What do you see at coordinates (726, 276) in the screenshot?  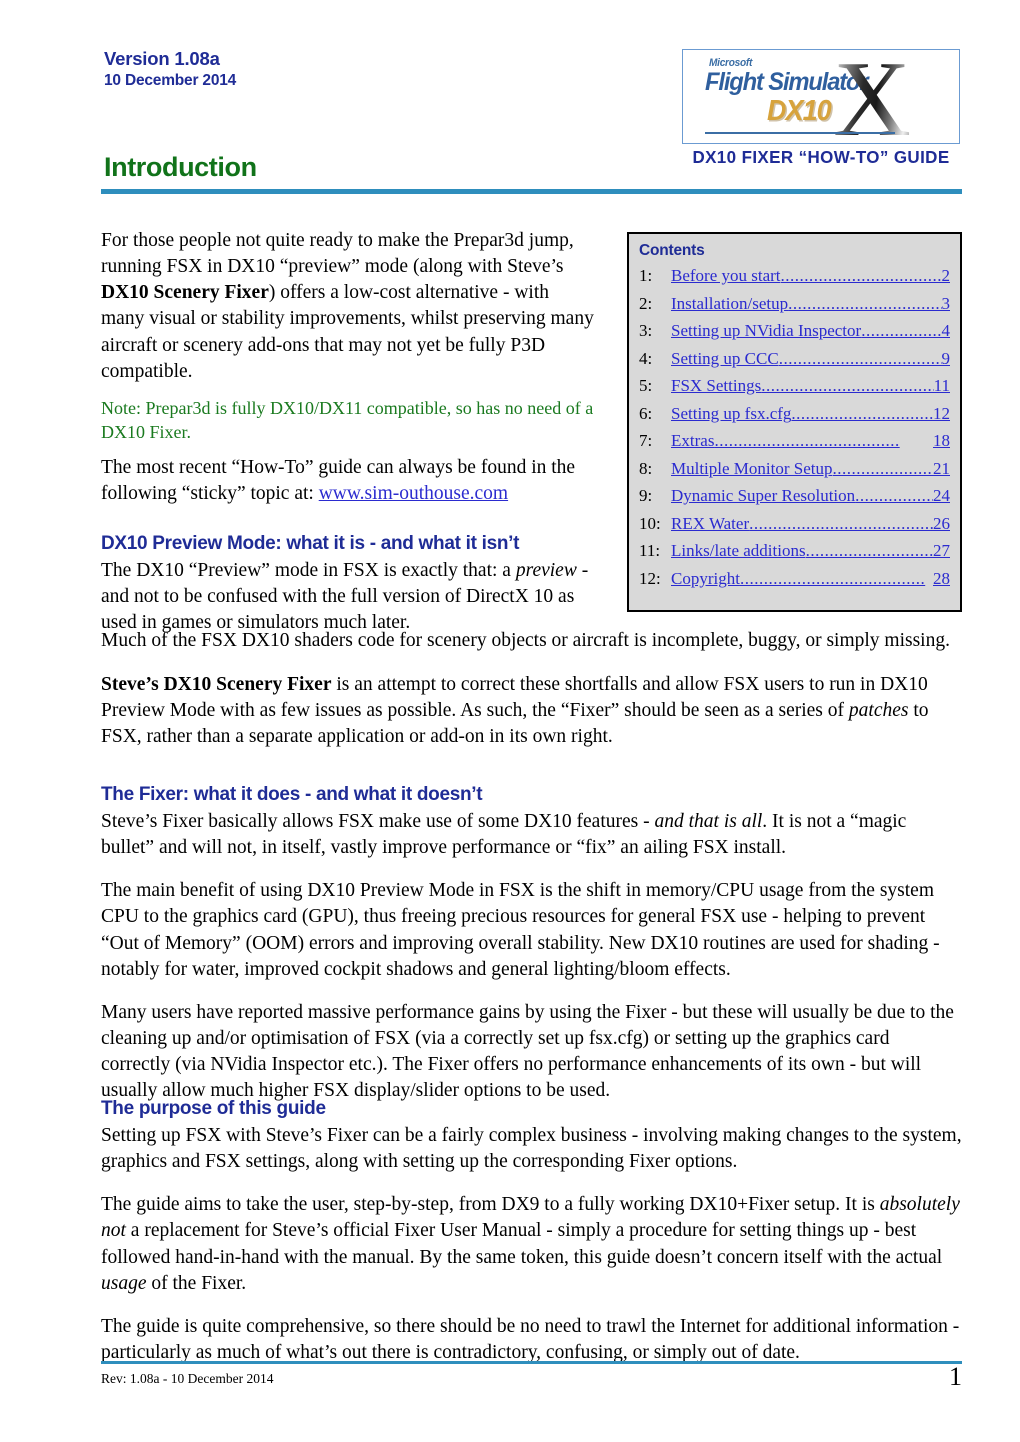 I see `contents-item-link: Before you start` at bounding box center [726, 276].